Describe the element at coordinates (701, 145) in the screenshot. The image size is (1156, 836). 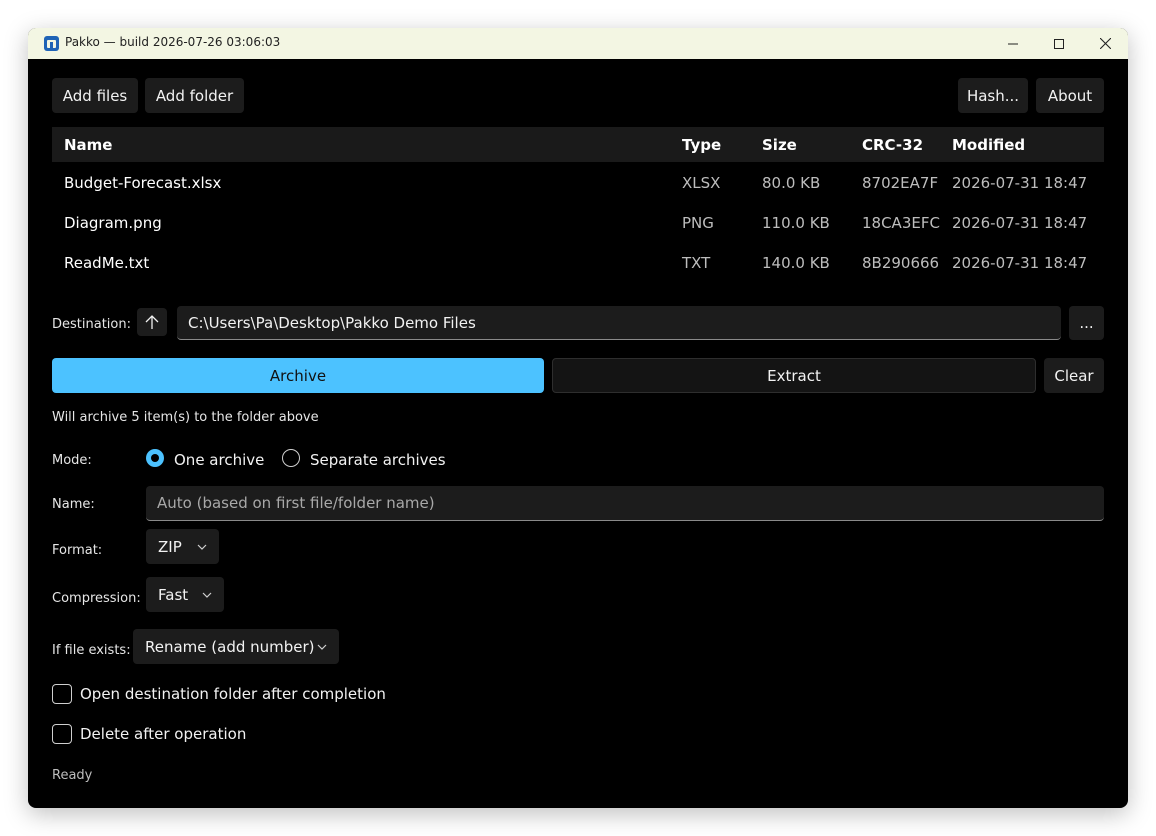
I see `column-header-type: Type` at that location.